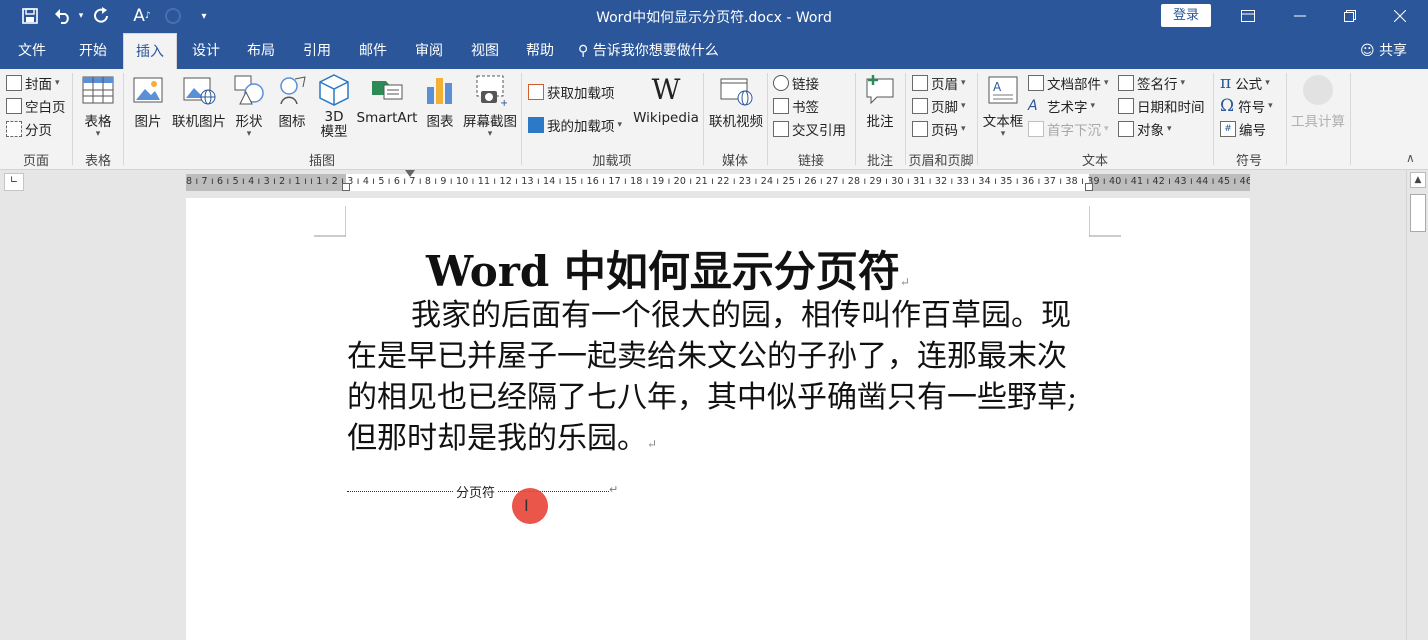  What do you see at coordinates (879, 161) in the screenshot?
I see `group-label-comments: 批注` at bounding box center [879, 161].